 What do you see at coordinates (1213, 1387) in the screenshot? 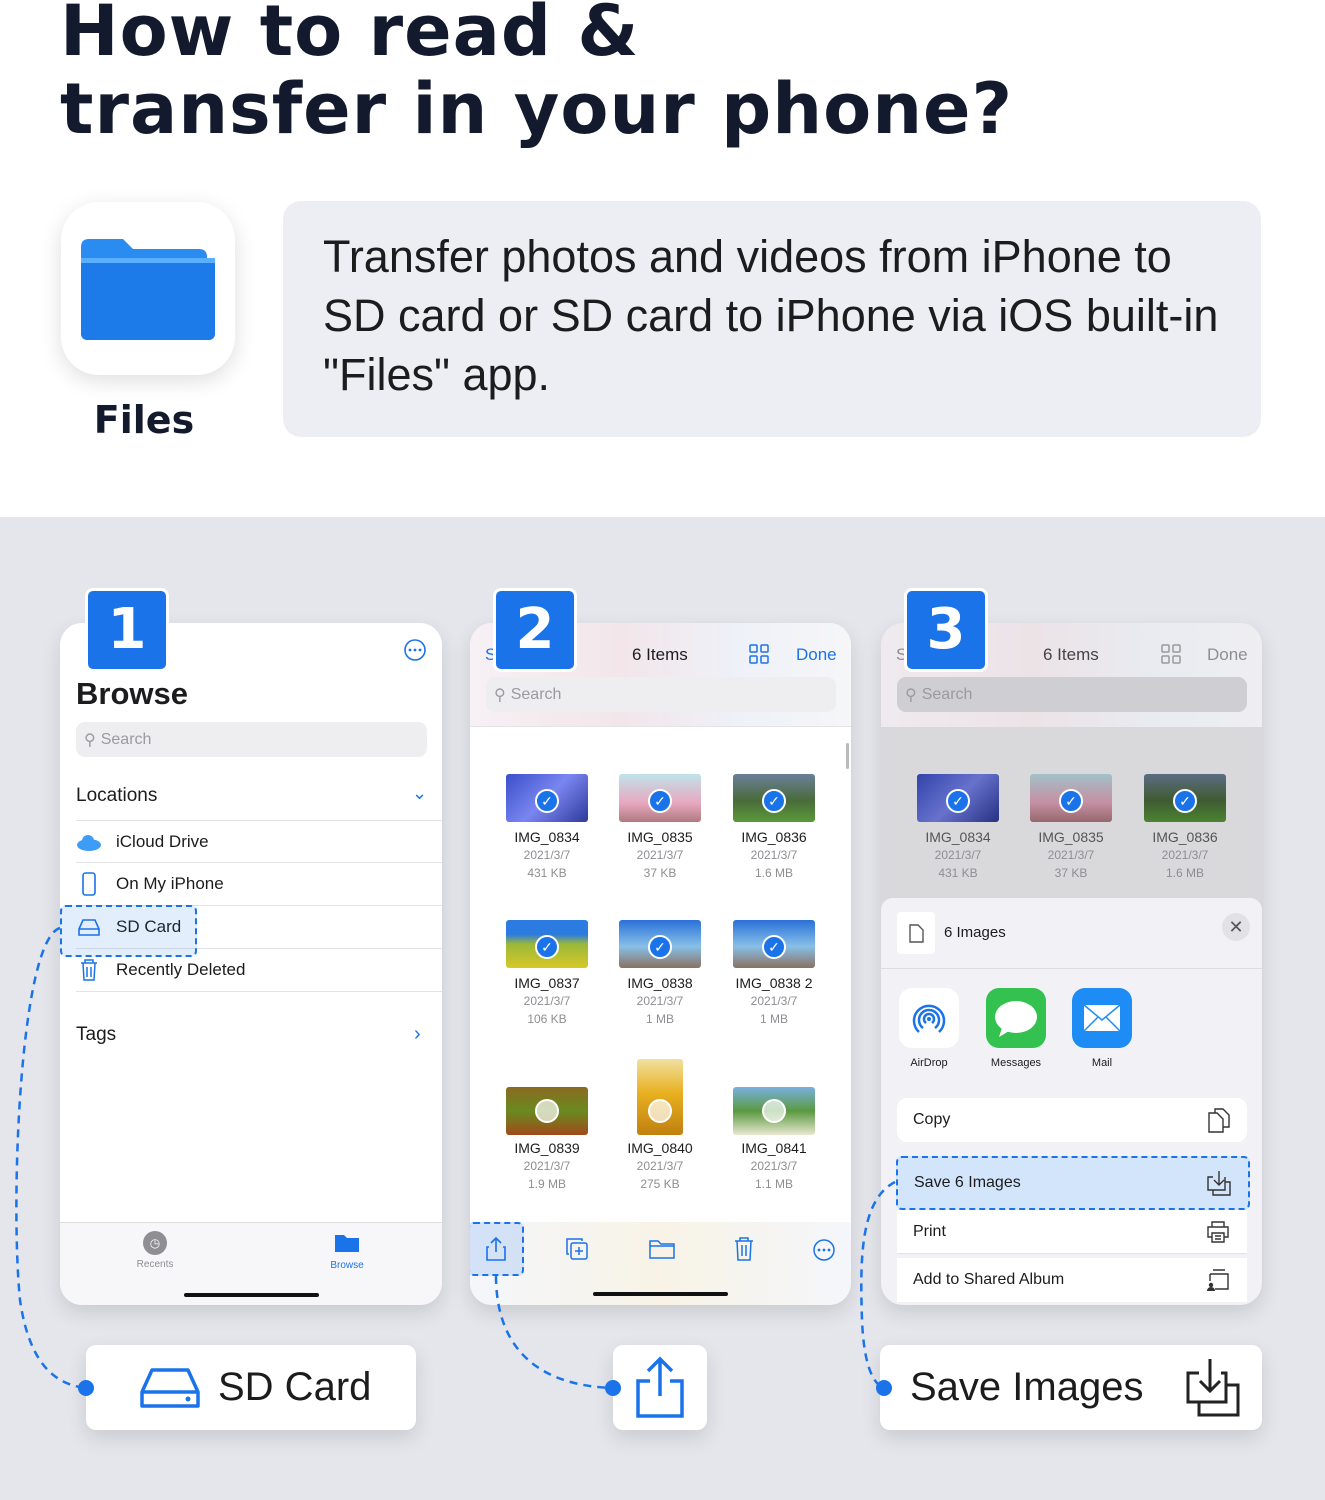
I see `save-icon` at bounding box center [1213, 1387].